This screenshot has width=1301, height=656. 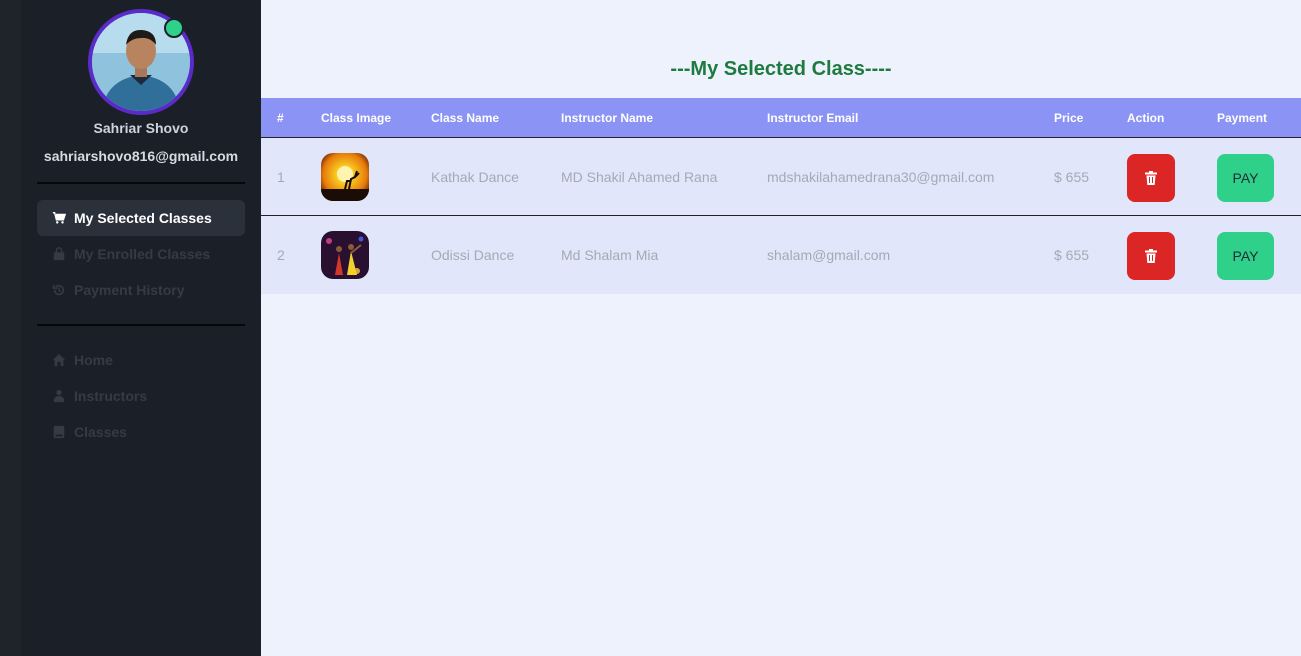 I want to click on page-title: ---My Selected Class----, so click(x=781, y=69).